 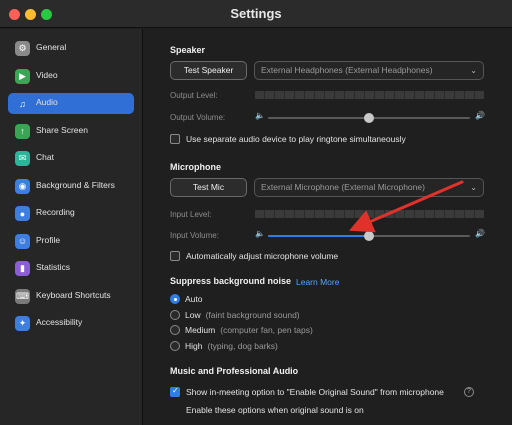 I want to click on sidebar-item-profile: ☺ Profile, so click(x=71, y=241).